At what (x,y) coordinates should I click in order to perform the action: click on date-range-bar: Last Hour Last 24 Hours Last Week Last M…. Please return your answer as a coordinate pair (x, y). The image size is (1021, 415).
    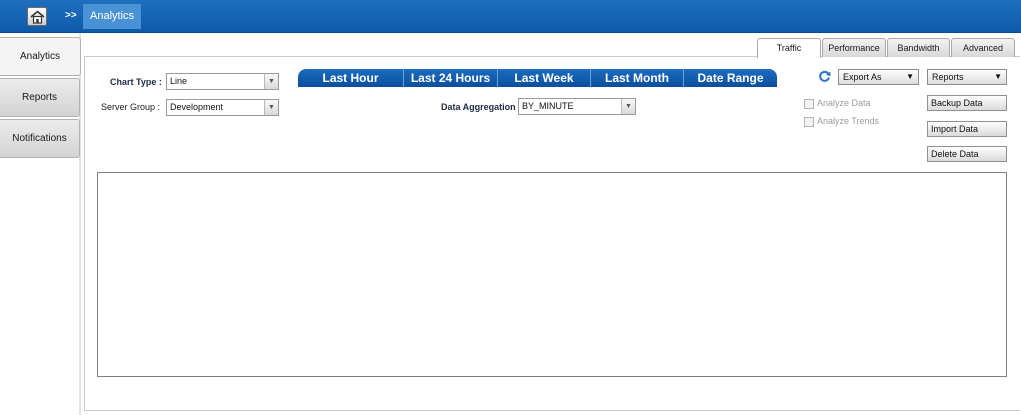
    Looking at the image, I should click on (537, 78).